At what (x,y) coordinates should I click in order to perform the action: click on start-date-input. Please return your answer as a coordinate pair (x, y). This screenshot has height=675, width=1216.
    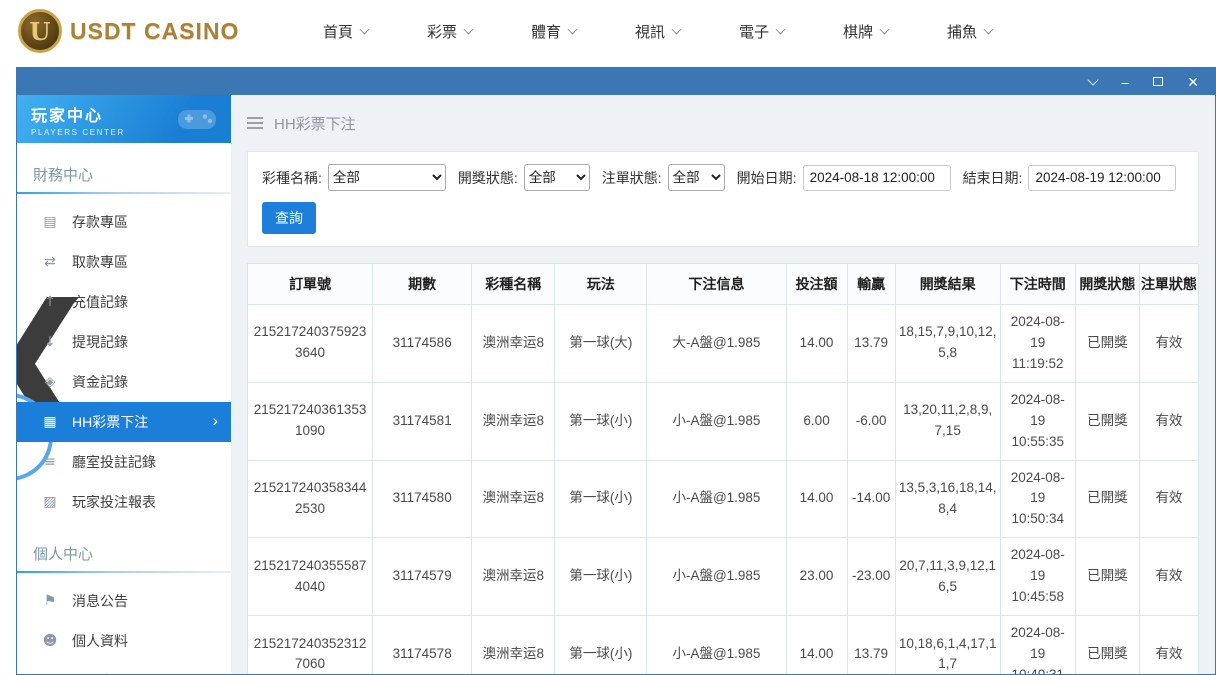
    Looking at the image, I should click on (876, 177).